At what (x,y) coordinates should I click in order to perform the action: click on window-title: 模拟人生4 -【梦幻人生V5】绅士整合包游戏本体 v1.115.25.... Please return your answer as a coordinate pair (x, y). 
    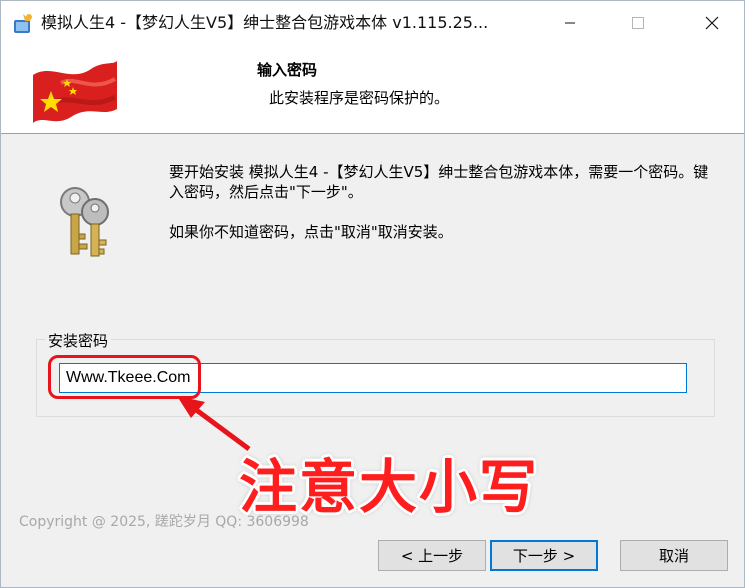
    Looking at the image, I should click on (265, 22).